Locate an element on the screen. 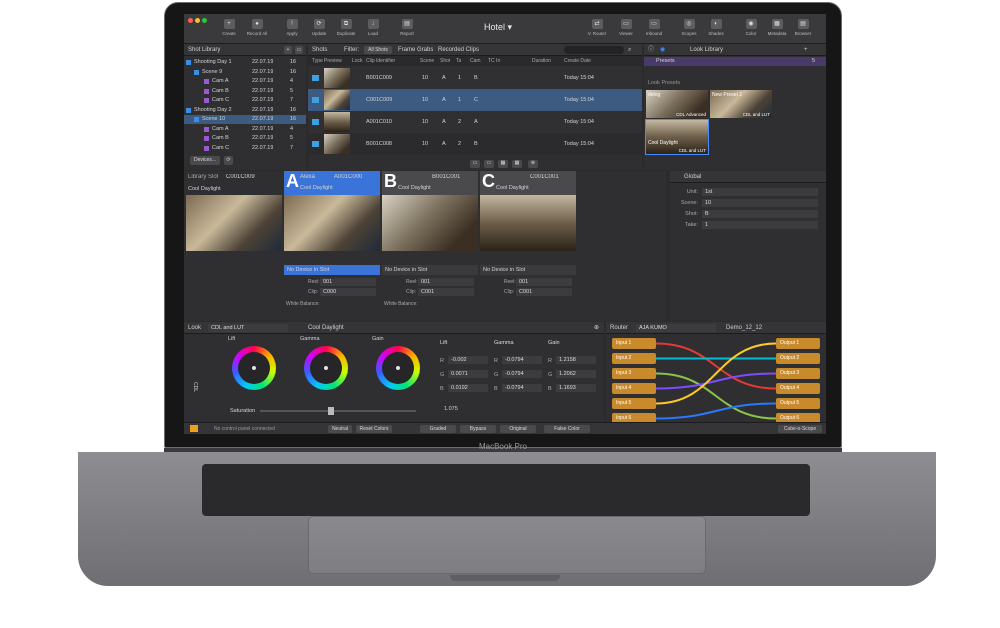 The image size is (1000, 628). load-button: ↓ Load is located at coordinates (373, 27).